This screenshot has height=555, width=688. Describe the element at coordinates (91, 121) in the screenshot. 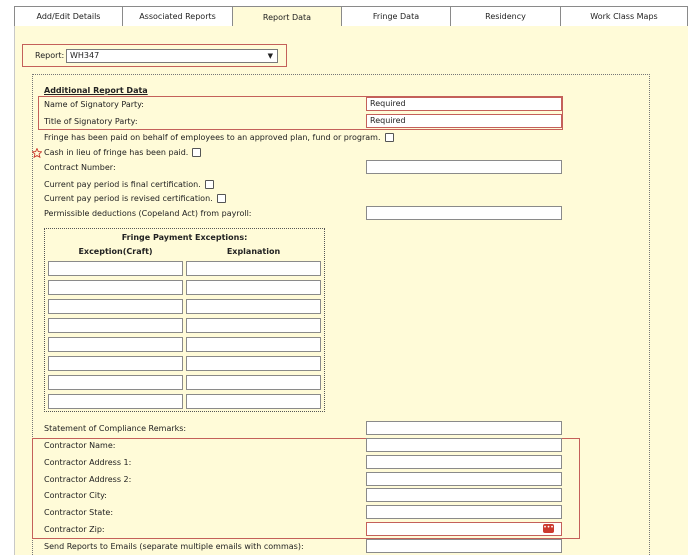

I see `signatory-title-label: Title of Signatory Party:` at that location.